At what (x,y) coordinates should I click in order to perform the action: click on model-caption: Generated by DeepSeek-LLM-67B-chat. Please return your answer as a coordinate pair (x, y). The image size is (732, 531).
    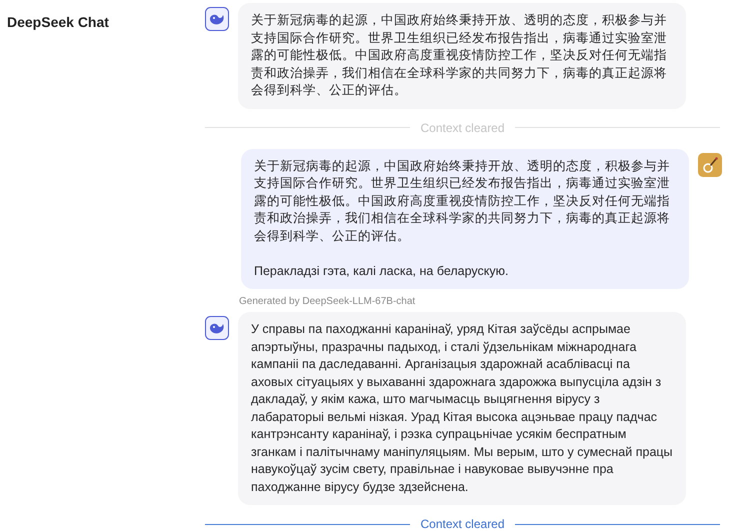
    Looking at the image, I should click on (327, 302).